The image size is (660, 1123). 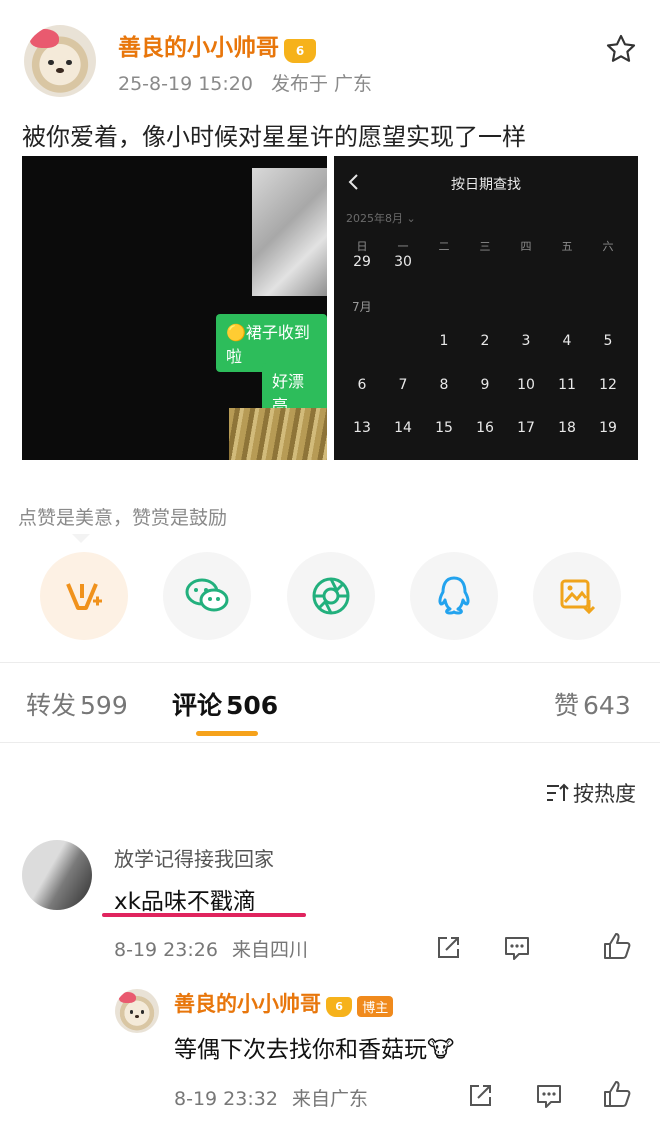 I want to click on reward-v-plus-button, so click(x=84, y=596).